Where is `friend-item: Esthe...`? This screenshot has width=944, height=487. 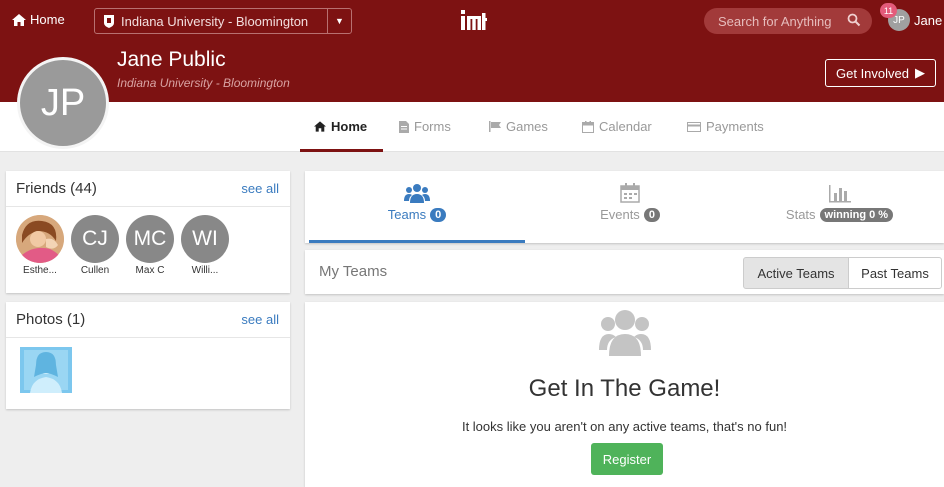
friend-item: Esthe... is located at coordinates (40, 245).